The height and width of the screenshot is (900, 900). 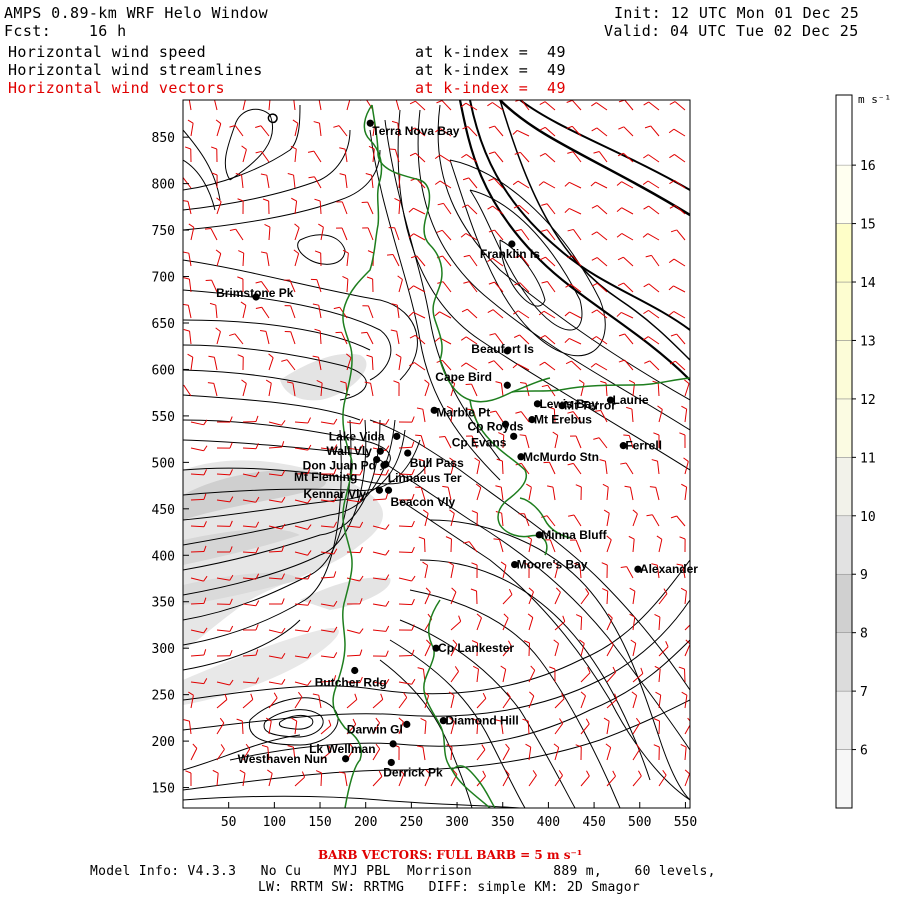 What do you see at coordinates (163, 789) in the screenshot?
I see `y-tick-label: 150` at bounding box center [163, 789].